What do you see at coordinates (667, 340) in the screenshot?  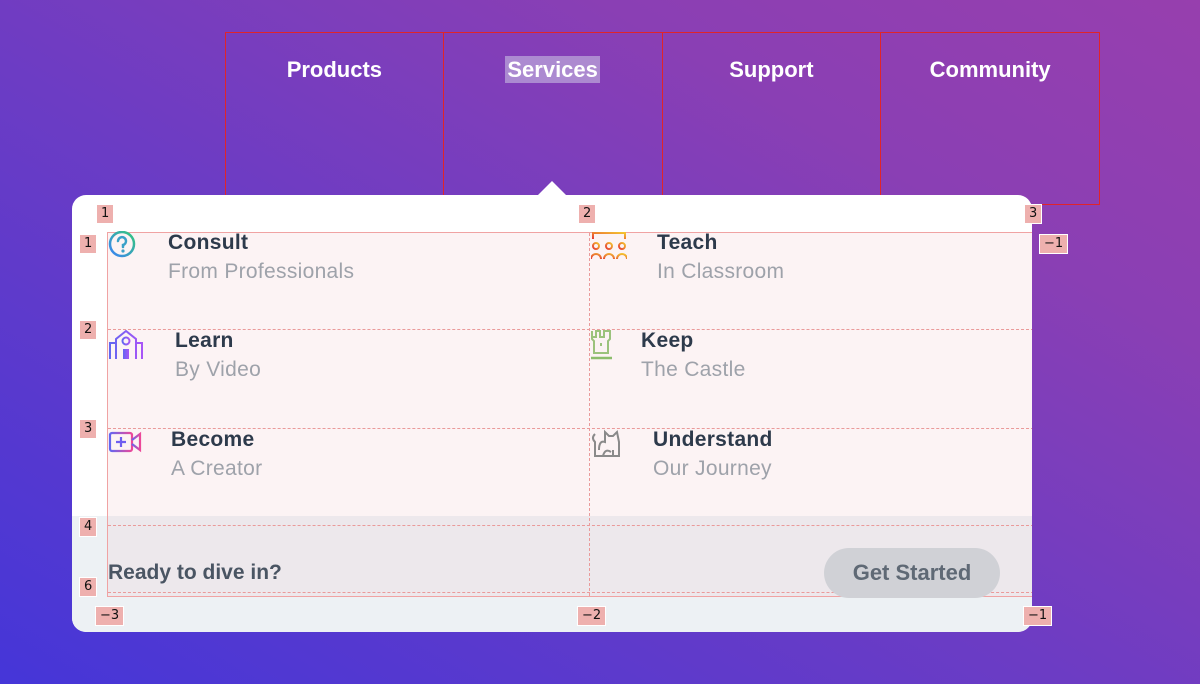 I see `item-title: Keep` at bounding box center [667, 340].